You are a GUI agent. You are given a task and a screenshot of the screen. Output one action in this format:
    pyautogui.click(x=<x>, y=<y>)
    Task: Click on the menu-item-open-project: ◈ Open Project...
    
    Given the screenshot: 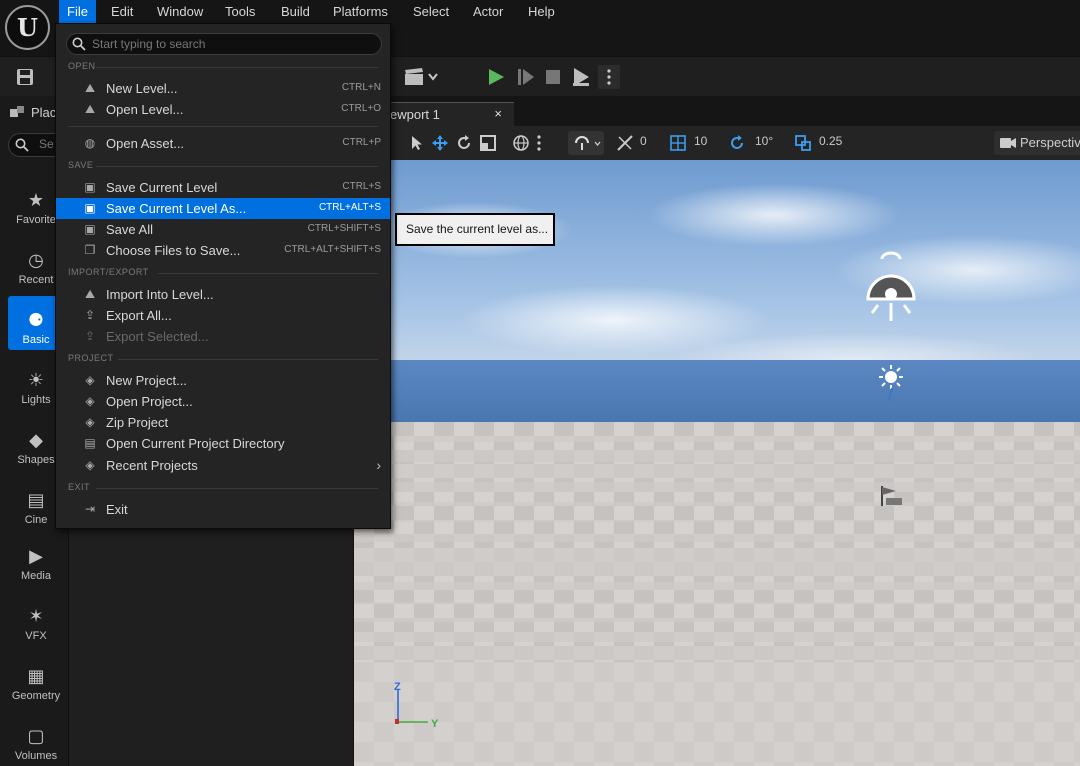 What is the action you would take?
    pyautogui.click(x=223, y=401)
    